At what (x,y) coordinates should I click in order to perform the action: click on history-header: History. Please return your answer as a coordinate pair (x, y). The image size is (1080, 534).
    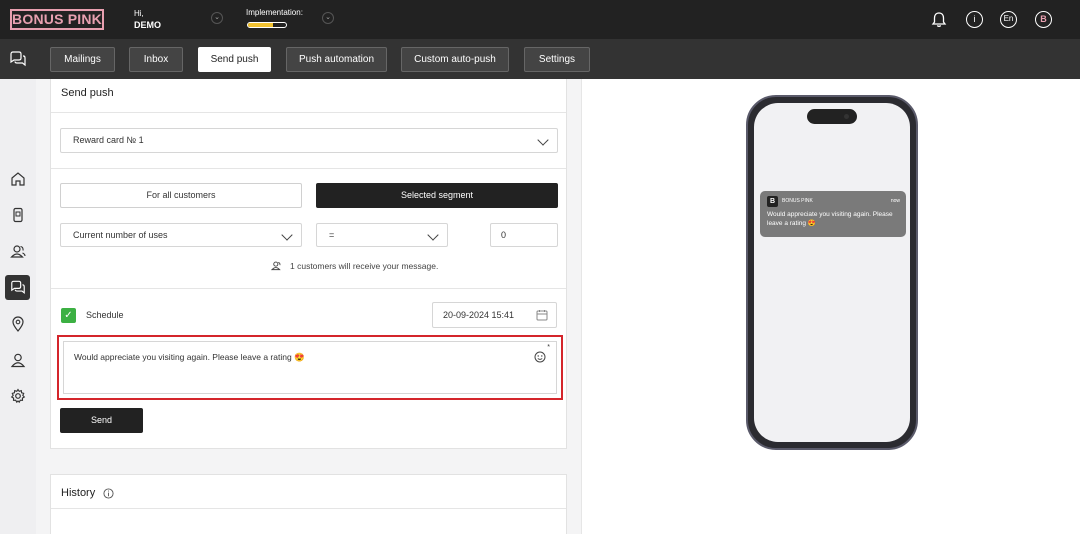
    Looking at the image, I should click on (87, 493).